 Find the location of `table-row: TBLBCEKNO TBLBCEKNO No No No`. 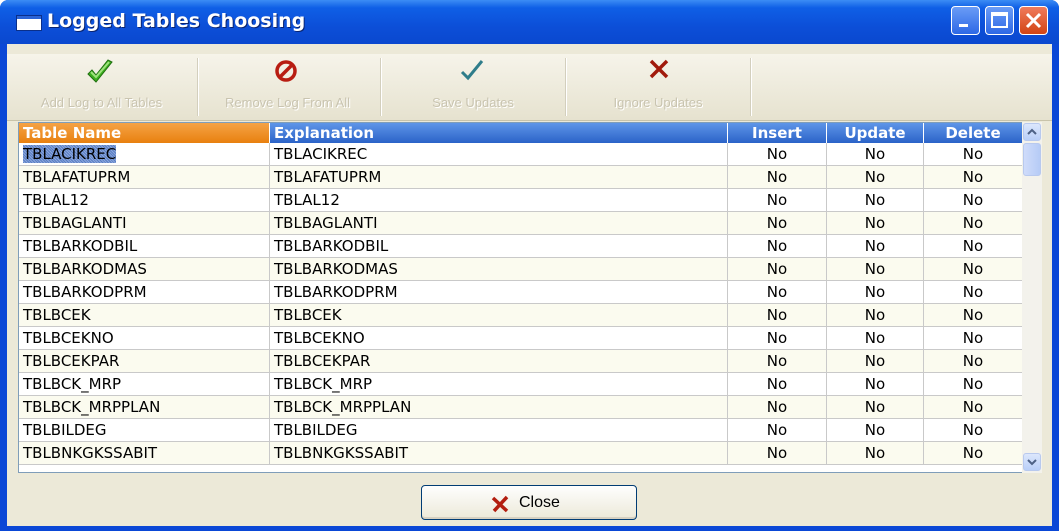

table-row: TBLBCEKNO TBLBCEKNO No No No is located at coordinates (521, 338).